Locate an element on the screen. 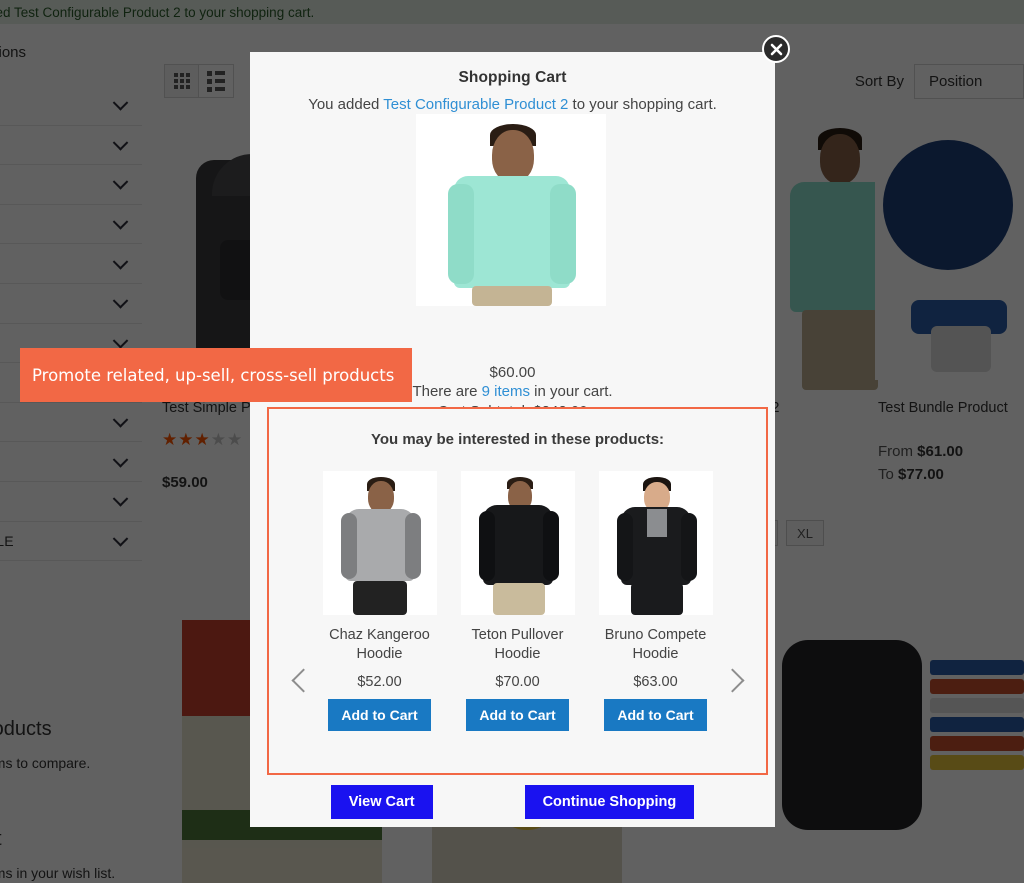  subtitle-suffix: to your shopping cart. is located at coordinates (642, 104).